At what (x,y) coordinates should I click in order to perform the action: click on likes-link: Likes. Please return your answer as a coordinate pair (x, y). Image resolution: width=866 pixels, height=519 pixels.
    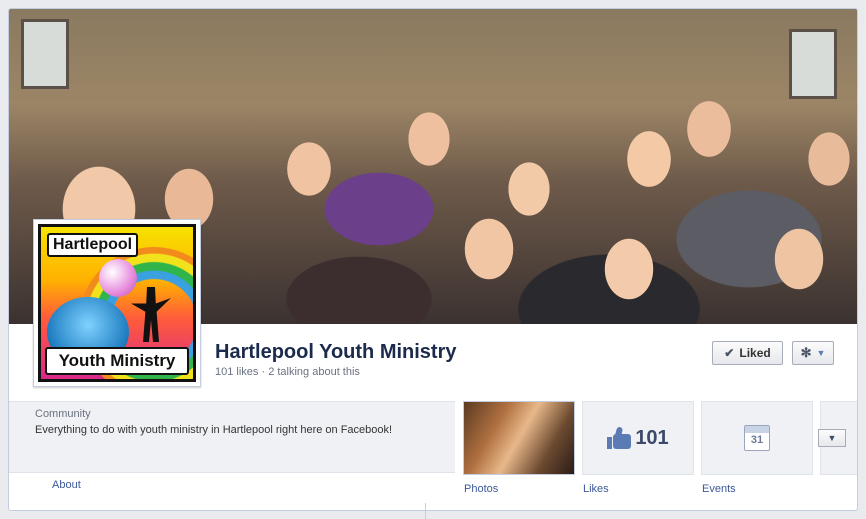
    Looking at the image, I should click on (596, 489).